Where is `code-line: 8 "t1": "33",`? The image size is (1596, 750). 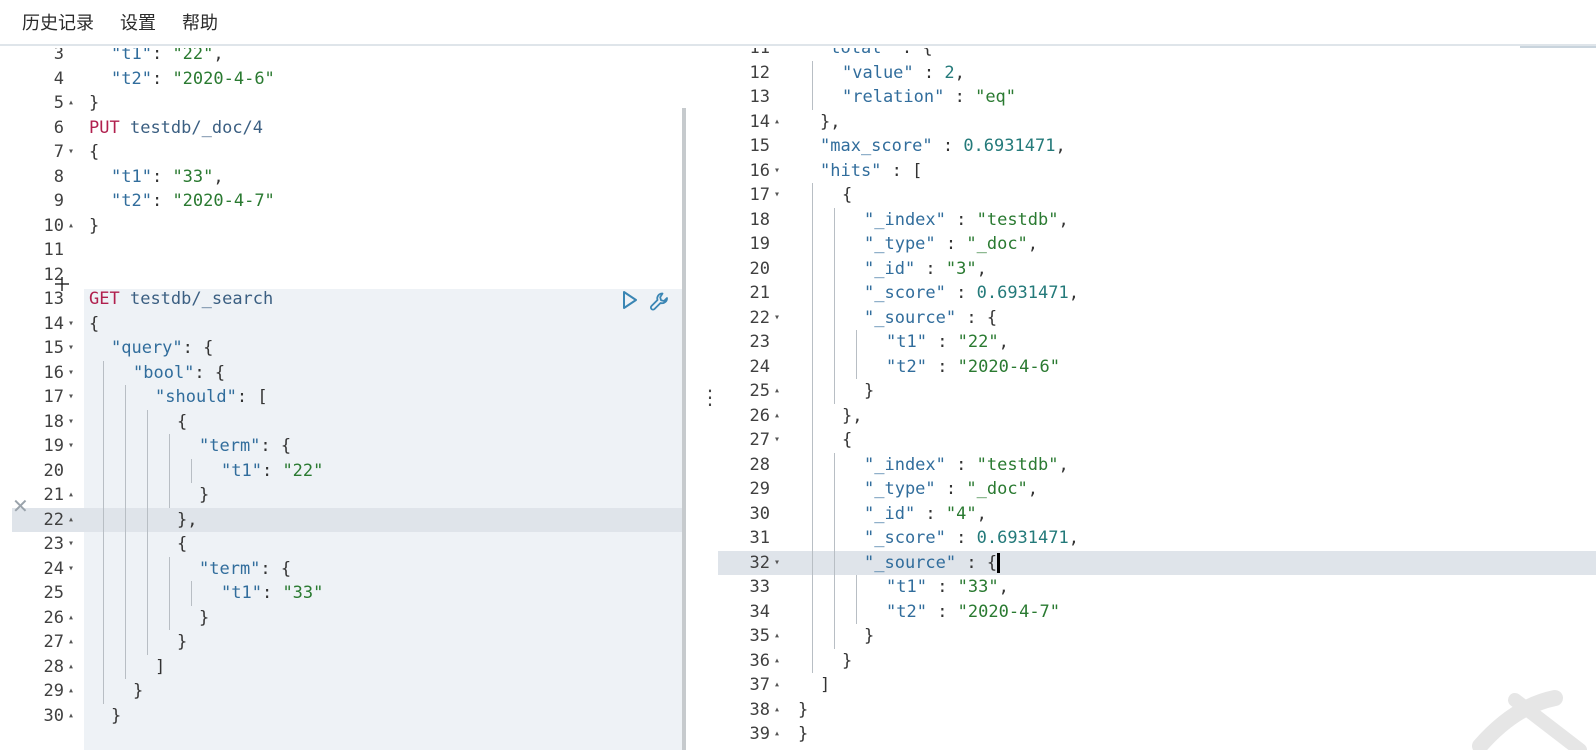 code-line: 8 "t1": "33", is located at coordinates (349, 177).